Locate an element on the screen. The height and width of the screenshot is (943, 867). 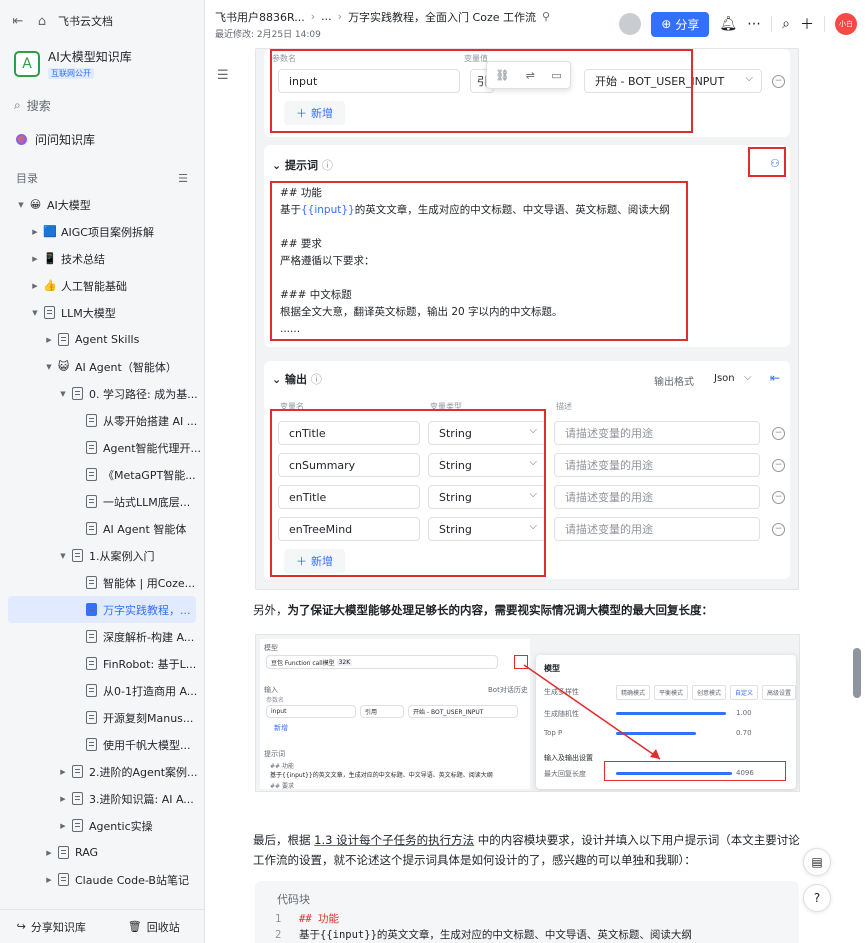
section-link: 1.3 设计每个子任务的执行方法 is located at coordinates (394, 840).